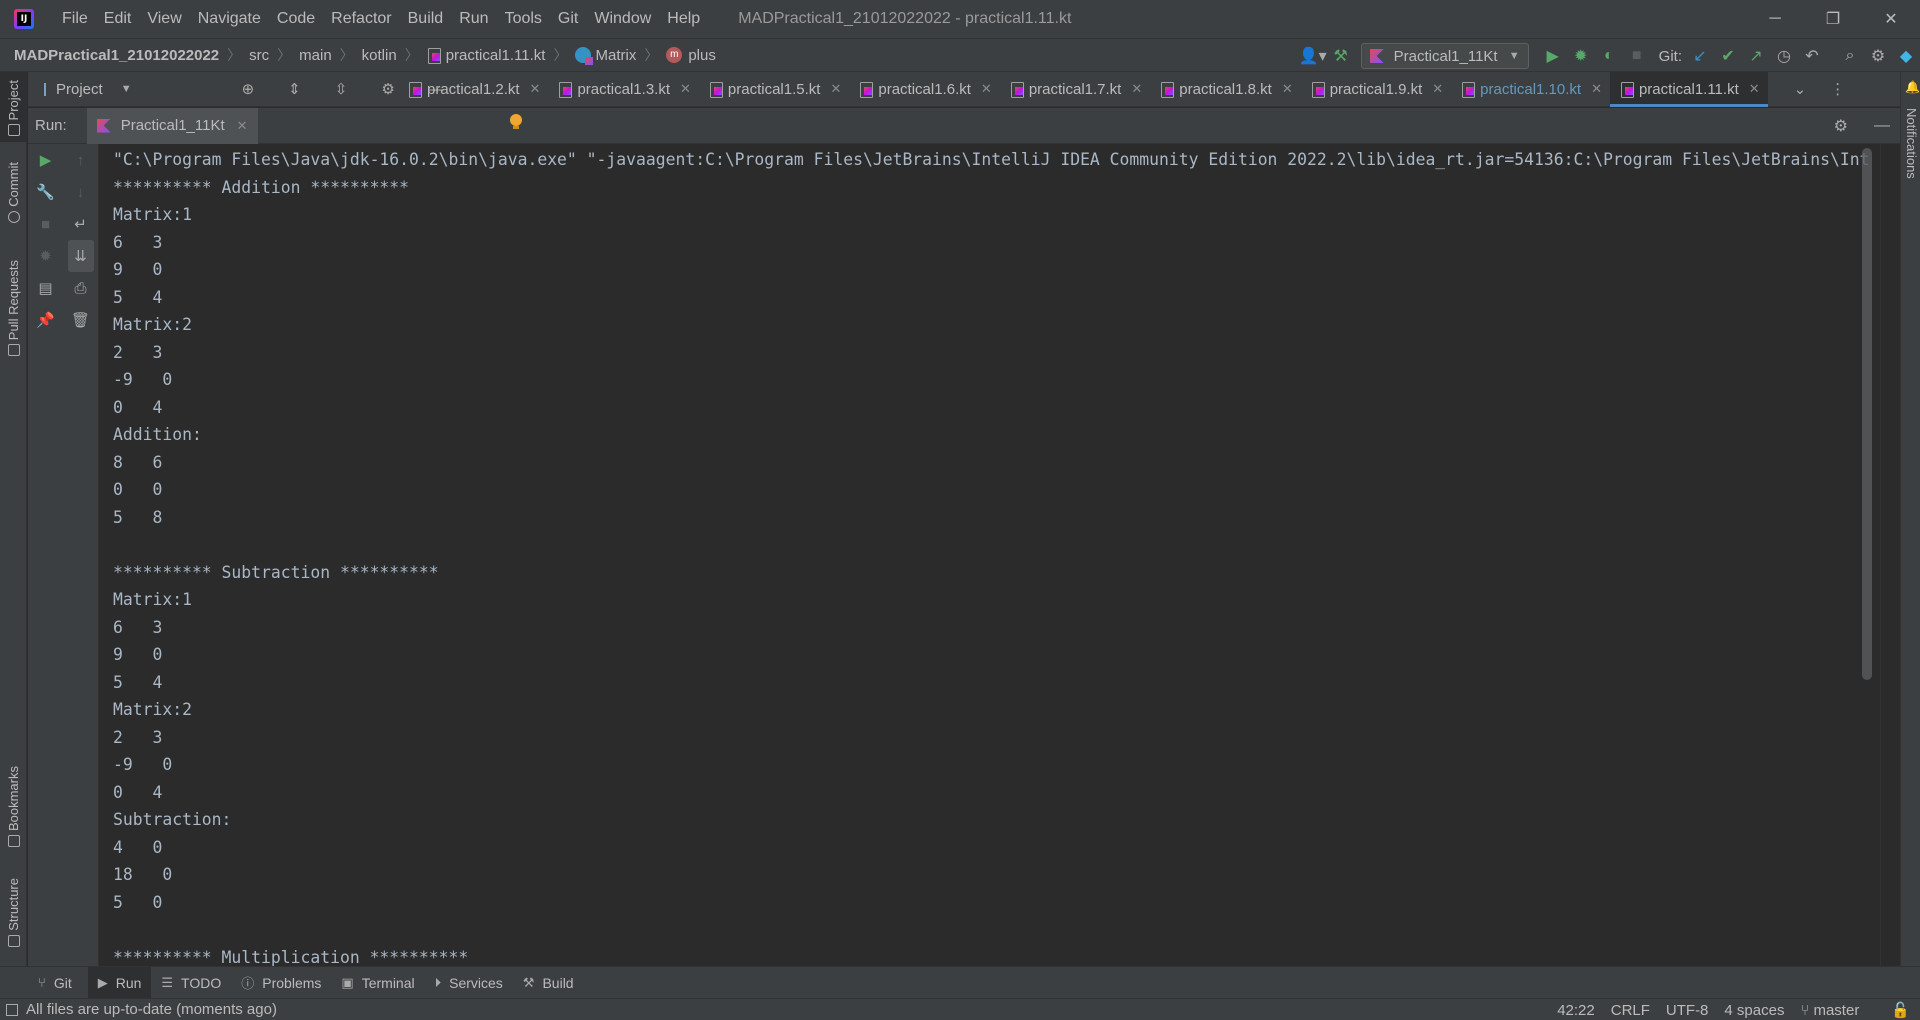 The height and width of the screenshot is (1020, 1920). What do you see at coordinates (1581, 56) in the screenshot?
I see `debug-icon: ✹` at bounding box center [1581, 56].